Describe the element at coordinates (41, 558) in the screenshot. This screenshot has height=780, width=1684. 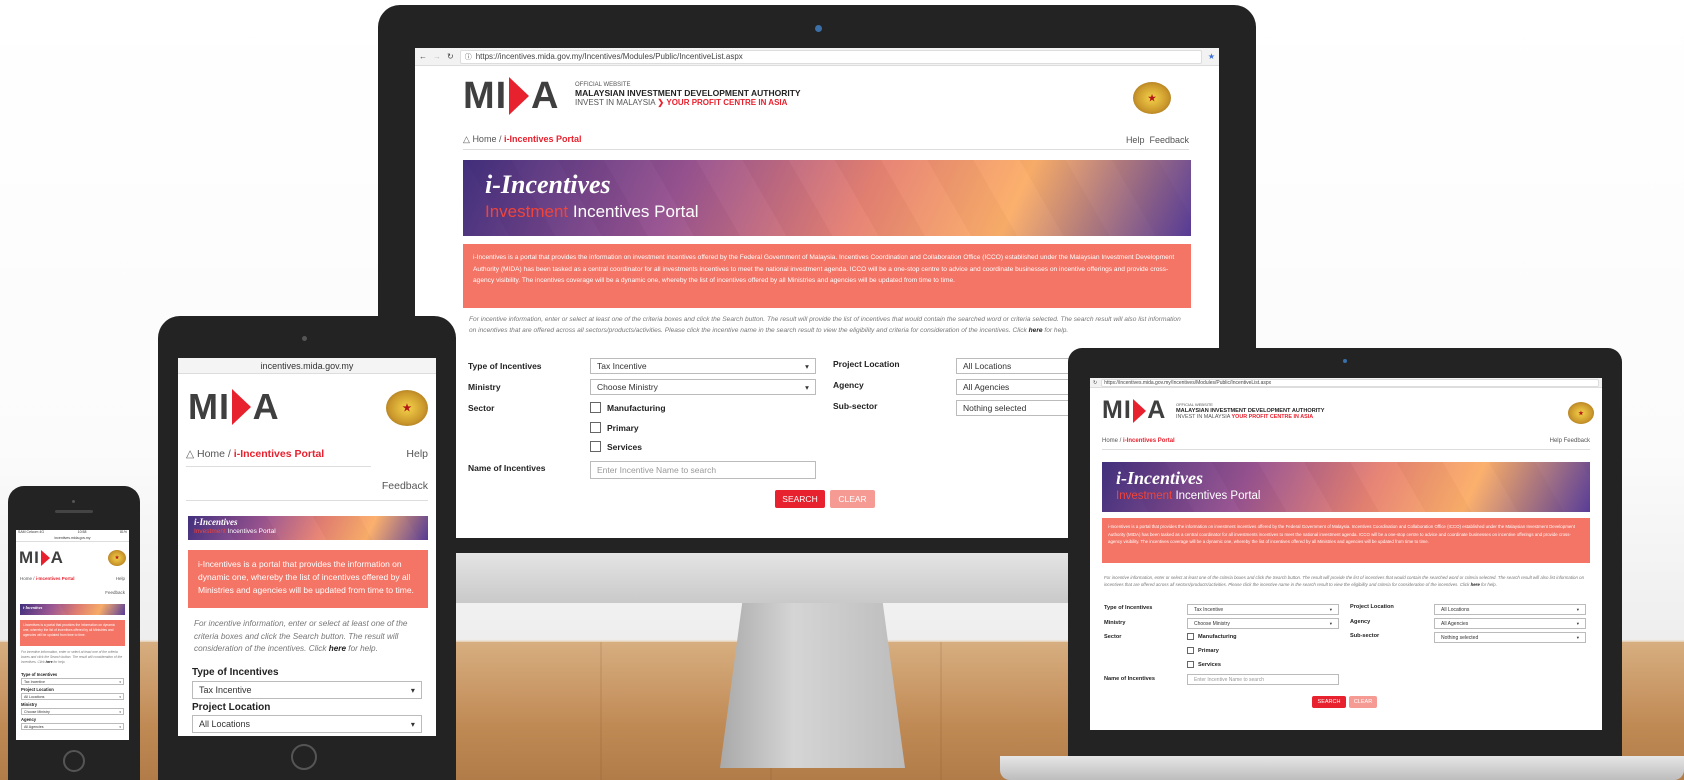
I see `phone-mida-logo: MI A` at that location.